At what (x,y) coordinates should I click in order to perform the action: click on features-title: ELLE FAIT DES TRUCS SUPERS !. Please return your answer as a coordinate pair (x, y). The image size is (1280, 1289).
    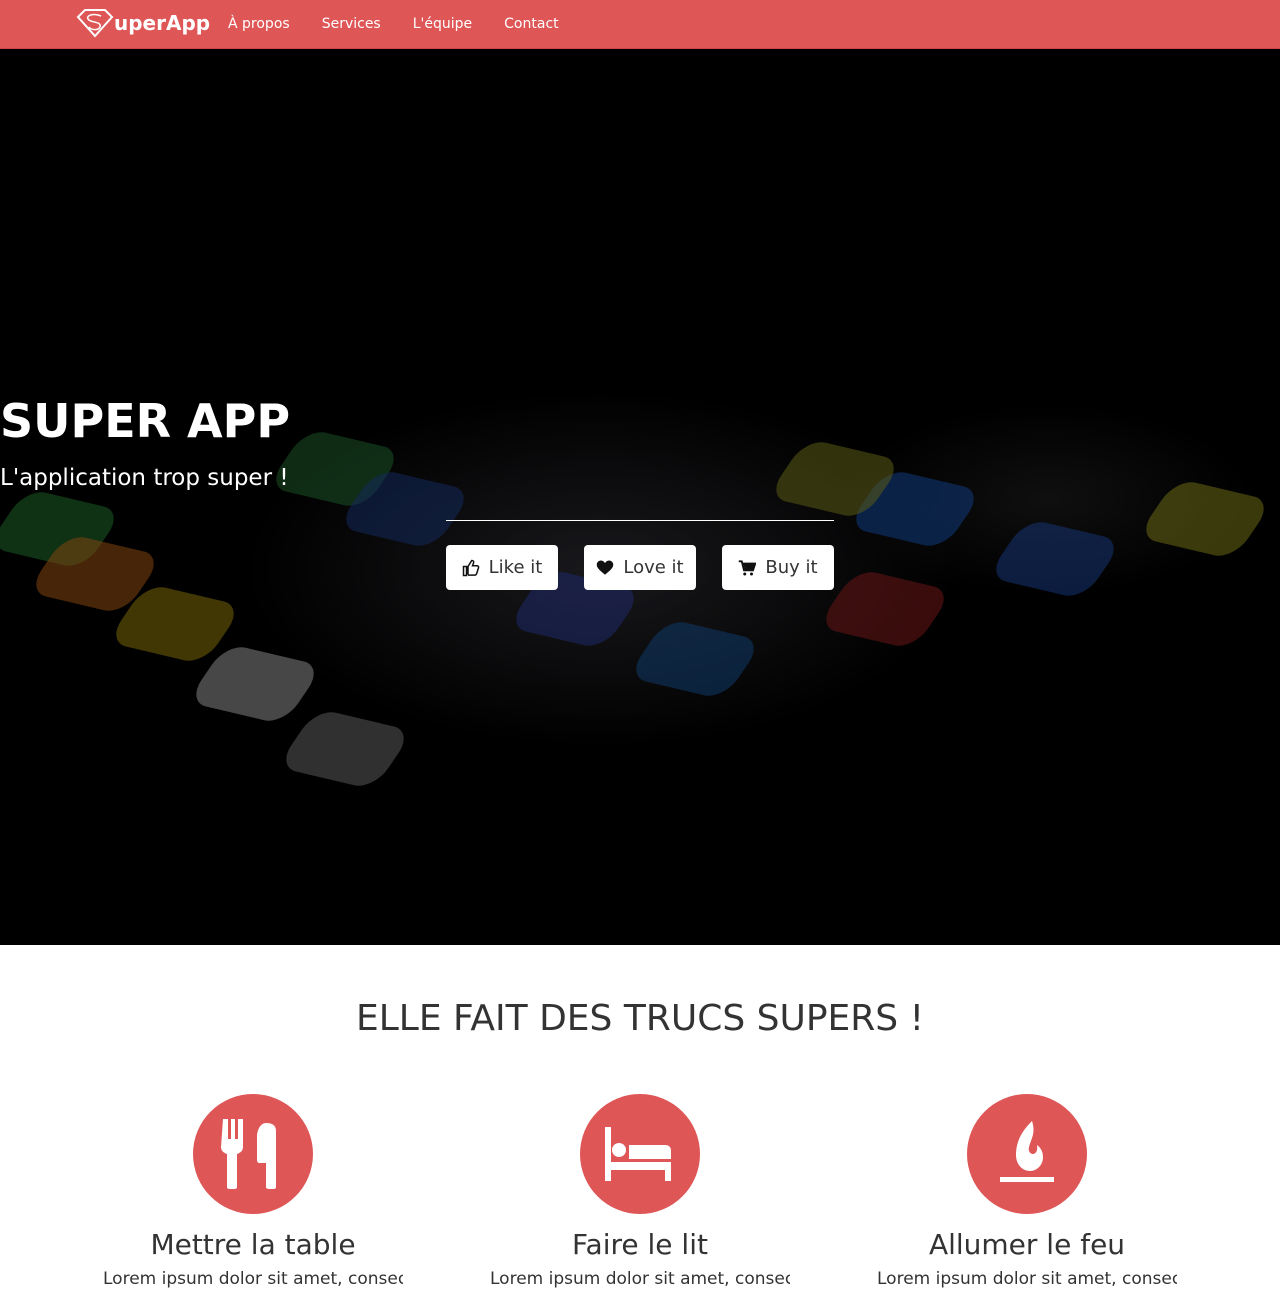
    Looking at the image, I should click on (640, 1018).